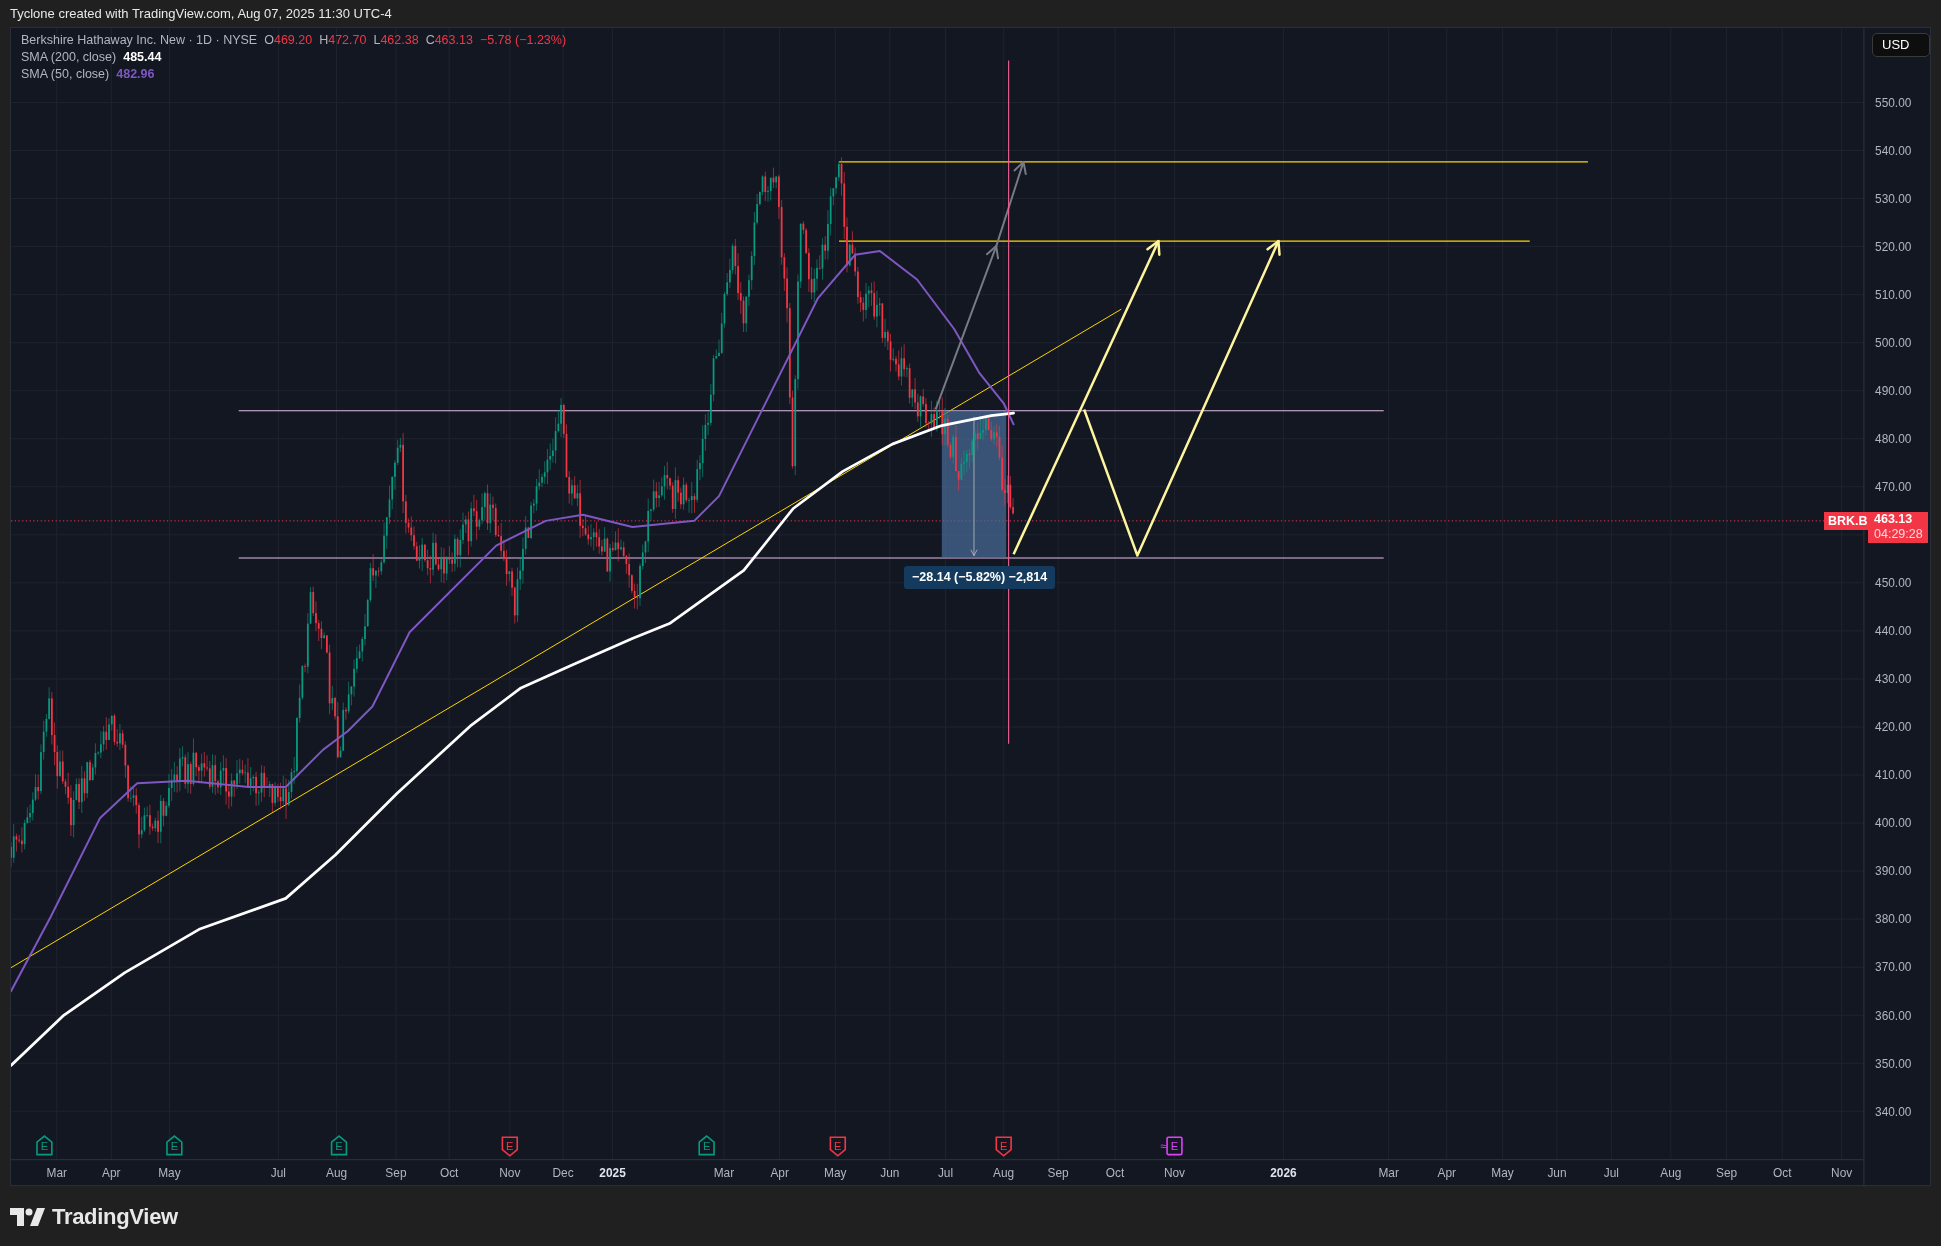 The width and height of the screenshot is (1941, 1246). What do you see at coordinates (399, 40) in the screenshot?
I see `ohlc-value: 462.38` at bounding box center [399, 40].